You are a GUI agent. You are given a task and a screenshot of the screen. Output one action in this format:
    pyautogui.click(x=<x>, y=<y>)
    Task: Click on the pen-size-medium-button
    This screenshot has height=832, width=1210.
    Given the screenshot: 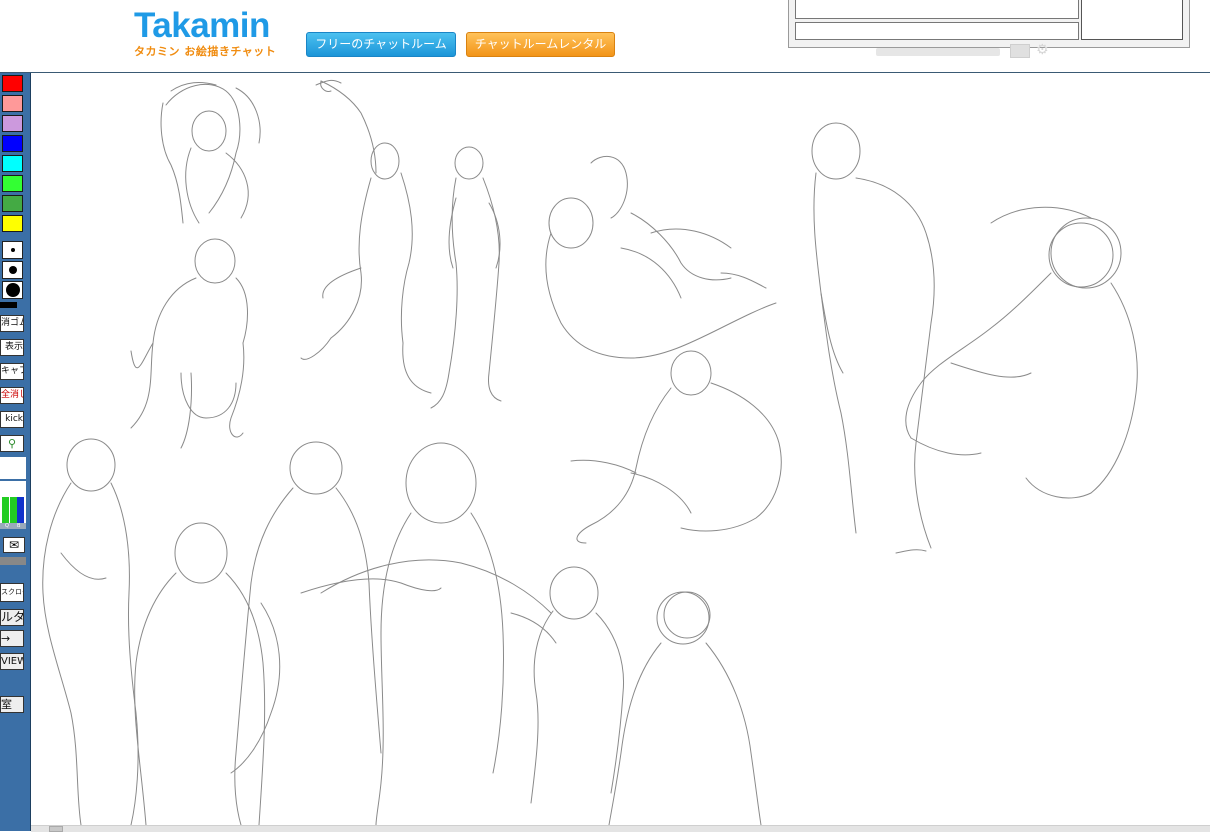 What is the action you would take?
    pyautogui.click(x=12, y=270)
    